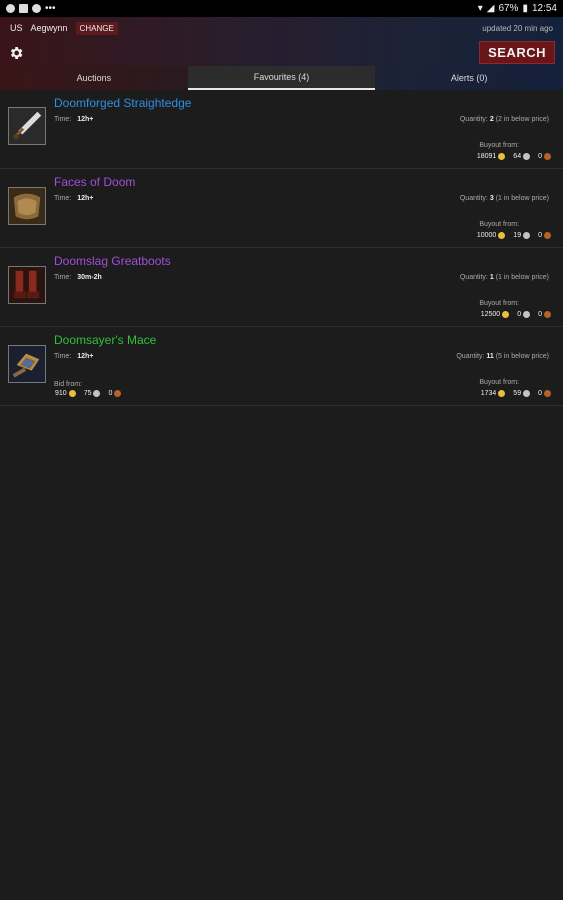 The width and height of the screenshot is (563, 900). I want to click on item-name: Doomforged Straightedge, so click(123, 103).